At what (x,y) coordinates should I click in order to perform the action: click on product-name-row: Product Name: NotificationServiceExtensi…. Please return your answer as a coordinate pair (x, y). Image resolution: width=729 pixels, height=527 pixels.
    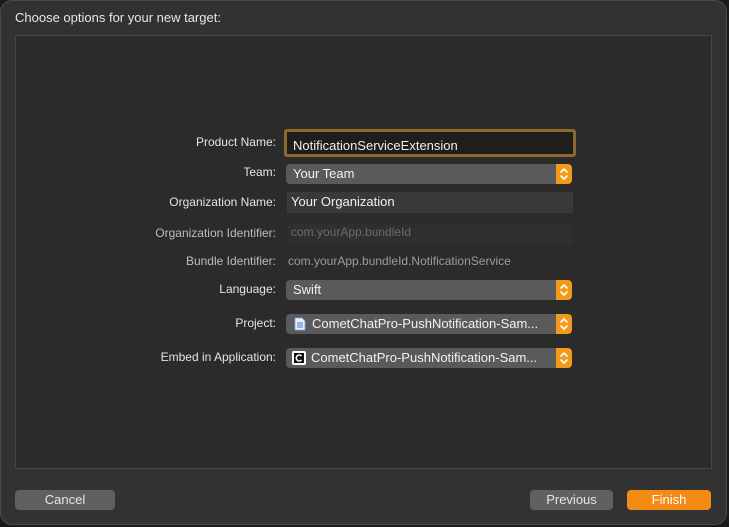
    Looking at the image, I should click on (363, 143).